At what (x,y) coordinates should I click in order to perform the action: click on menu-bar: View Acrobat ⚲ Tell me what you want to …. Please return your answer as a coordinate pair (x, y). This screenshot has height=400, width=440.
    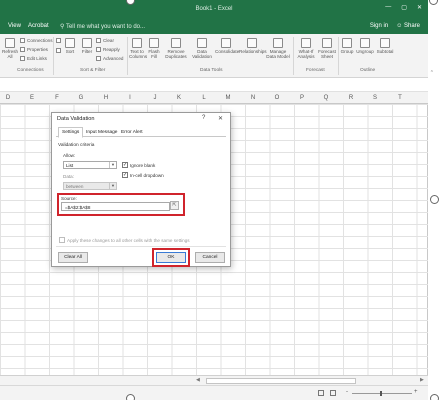
    Looking at the image, I should click on (214, 26).